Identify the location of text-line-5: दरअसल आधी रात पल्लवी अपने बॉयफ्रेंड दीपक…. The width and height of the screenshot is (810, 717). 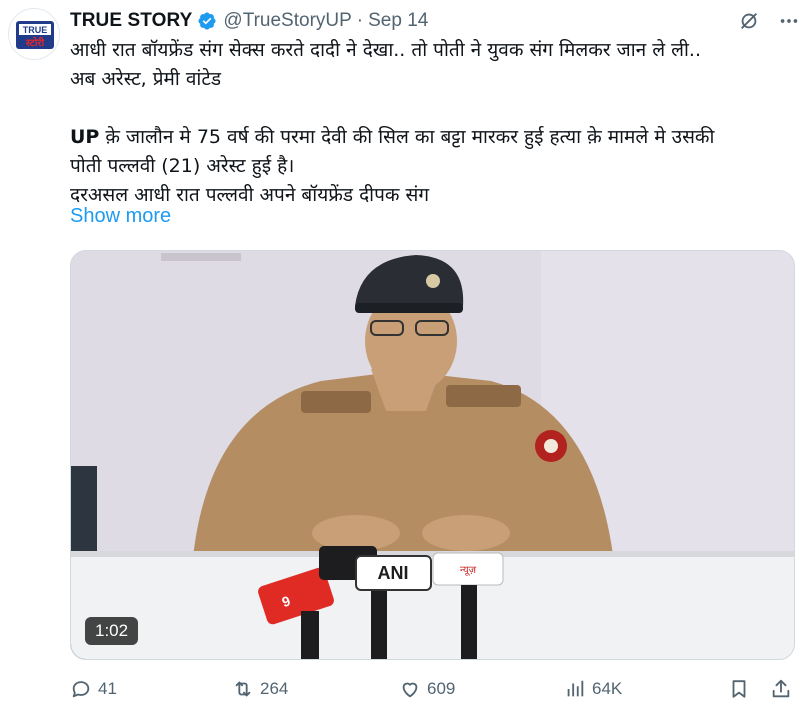
(250, 195).